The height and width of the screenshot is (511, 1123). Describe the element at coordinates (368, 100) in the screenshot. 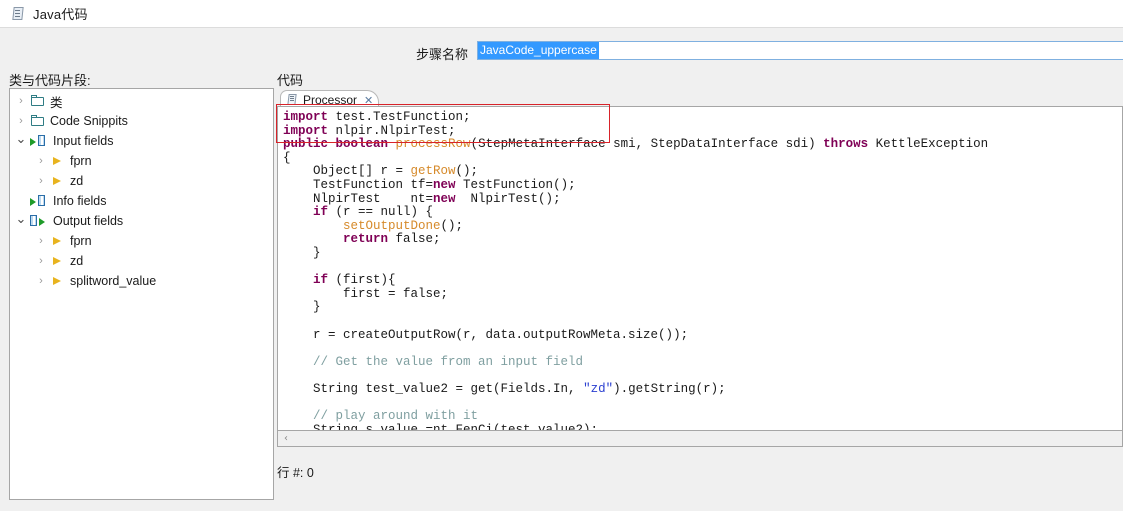

I see `close-icon: ✕` at that location.